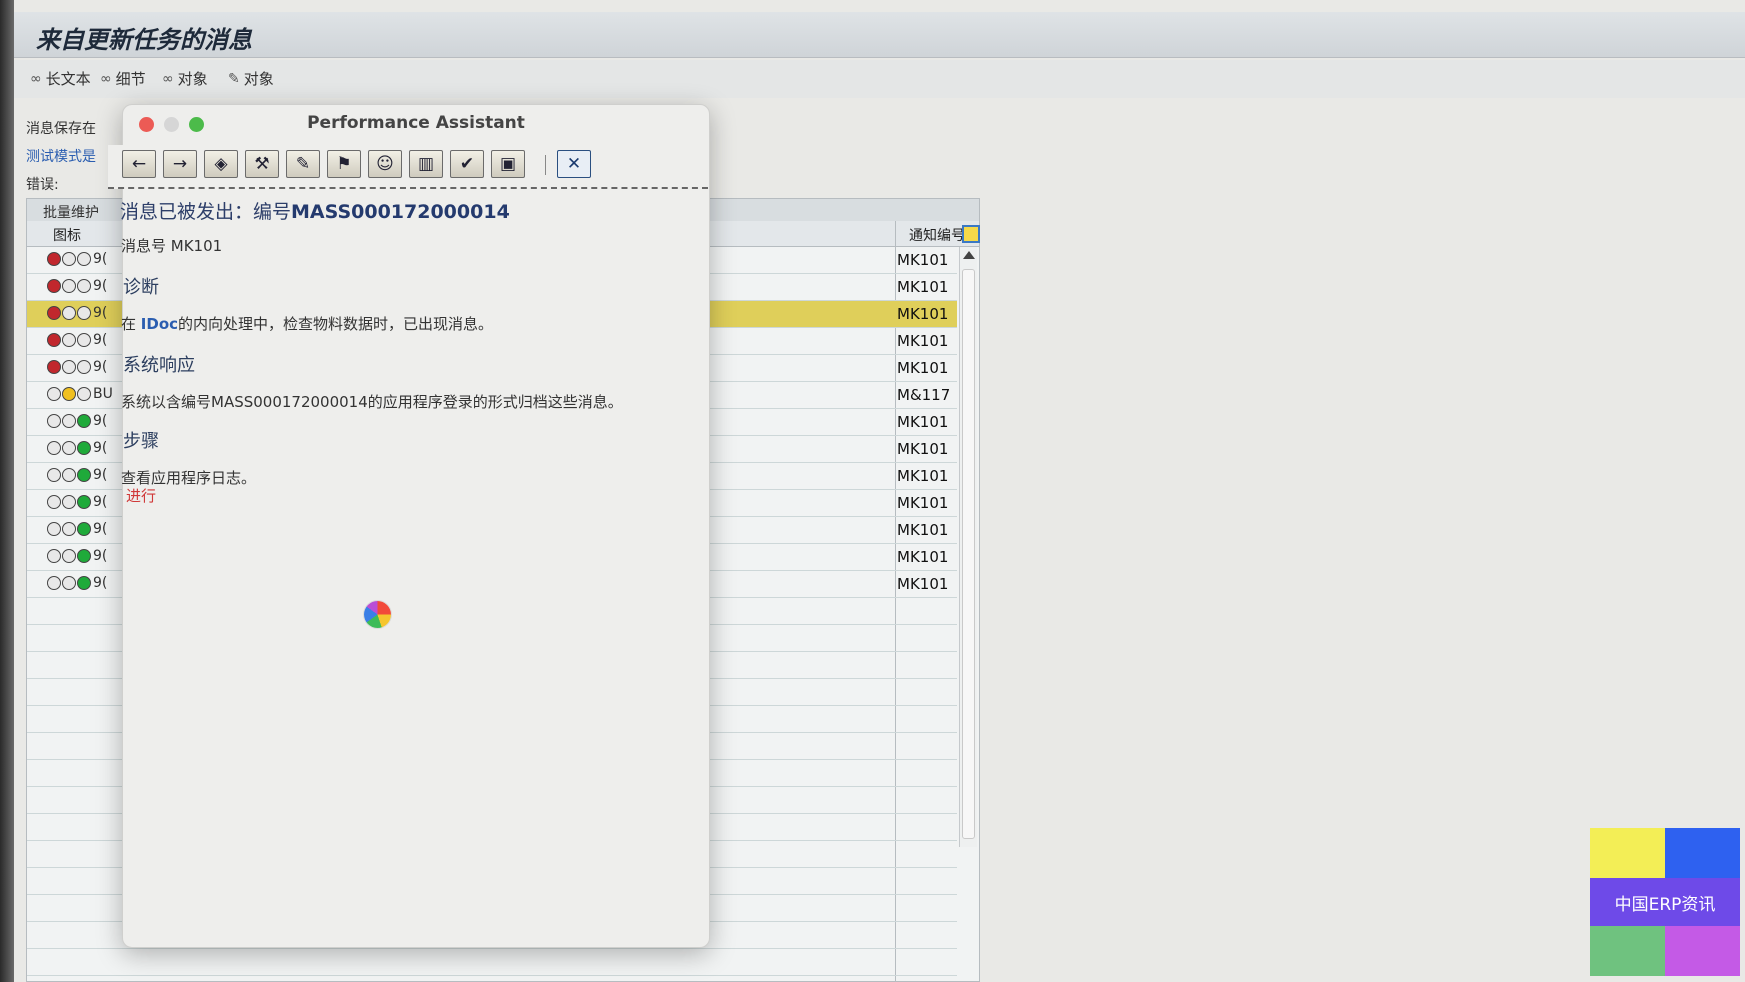 Image resolution: width=1745 pixels, height=982 pixels. What do you see at coordinates (141, 287) in the screenshot?
I see `diagnosis-title: 诊断` at bounding box center [141, 287].